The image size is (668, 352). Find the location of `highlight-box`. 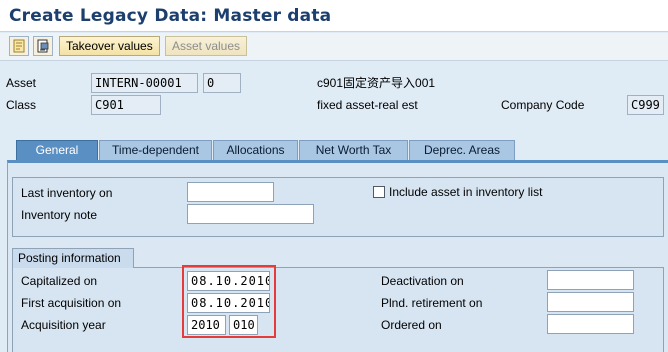

highlight-box is located at coordinates (229, 301).